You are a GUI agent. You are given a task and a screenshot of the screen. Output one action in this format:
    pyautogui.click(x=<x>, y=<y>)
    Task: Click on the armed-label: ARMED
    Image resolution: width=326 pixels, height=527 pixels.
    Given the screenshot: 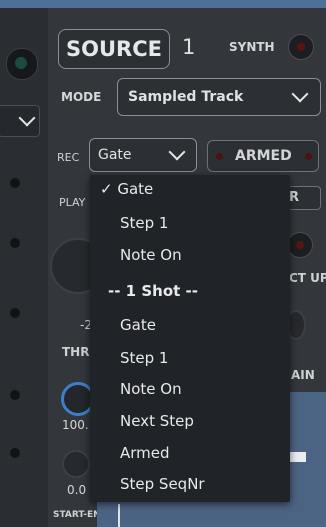 What is the action you would take?
    pyautogui.click(x=263, y=156)
    